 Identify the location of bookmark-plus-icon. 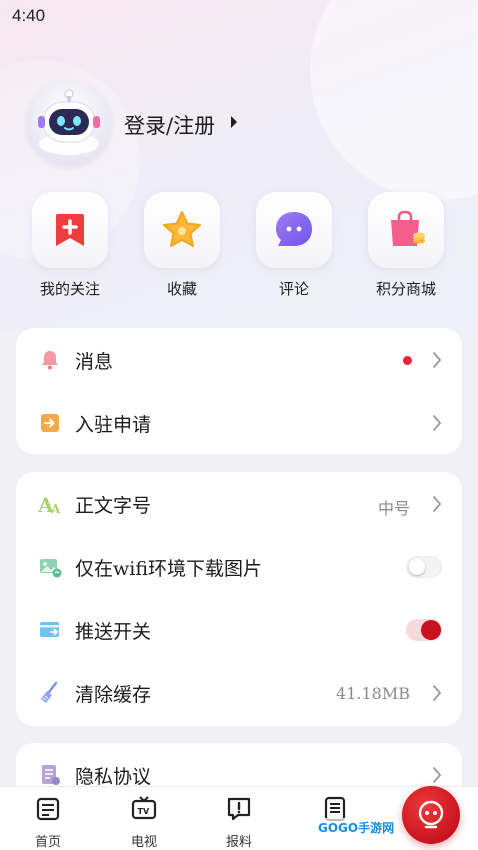
(70, 230).